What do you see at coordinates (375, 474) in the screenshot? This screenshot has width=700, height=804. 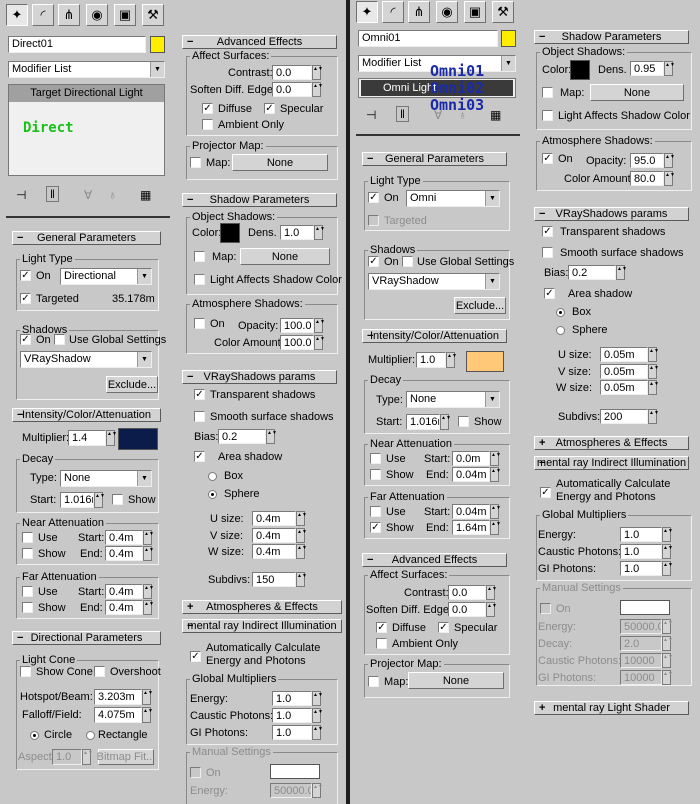 I see `near-show-checkbox` at bounding box center [375, 474].